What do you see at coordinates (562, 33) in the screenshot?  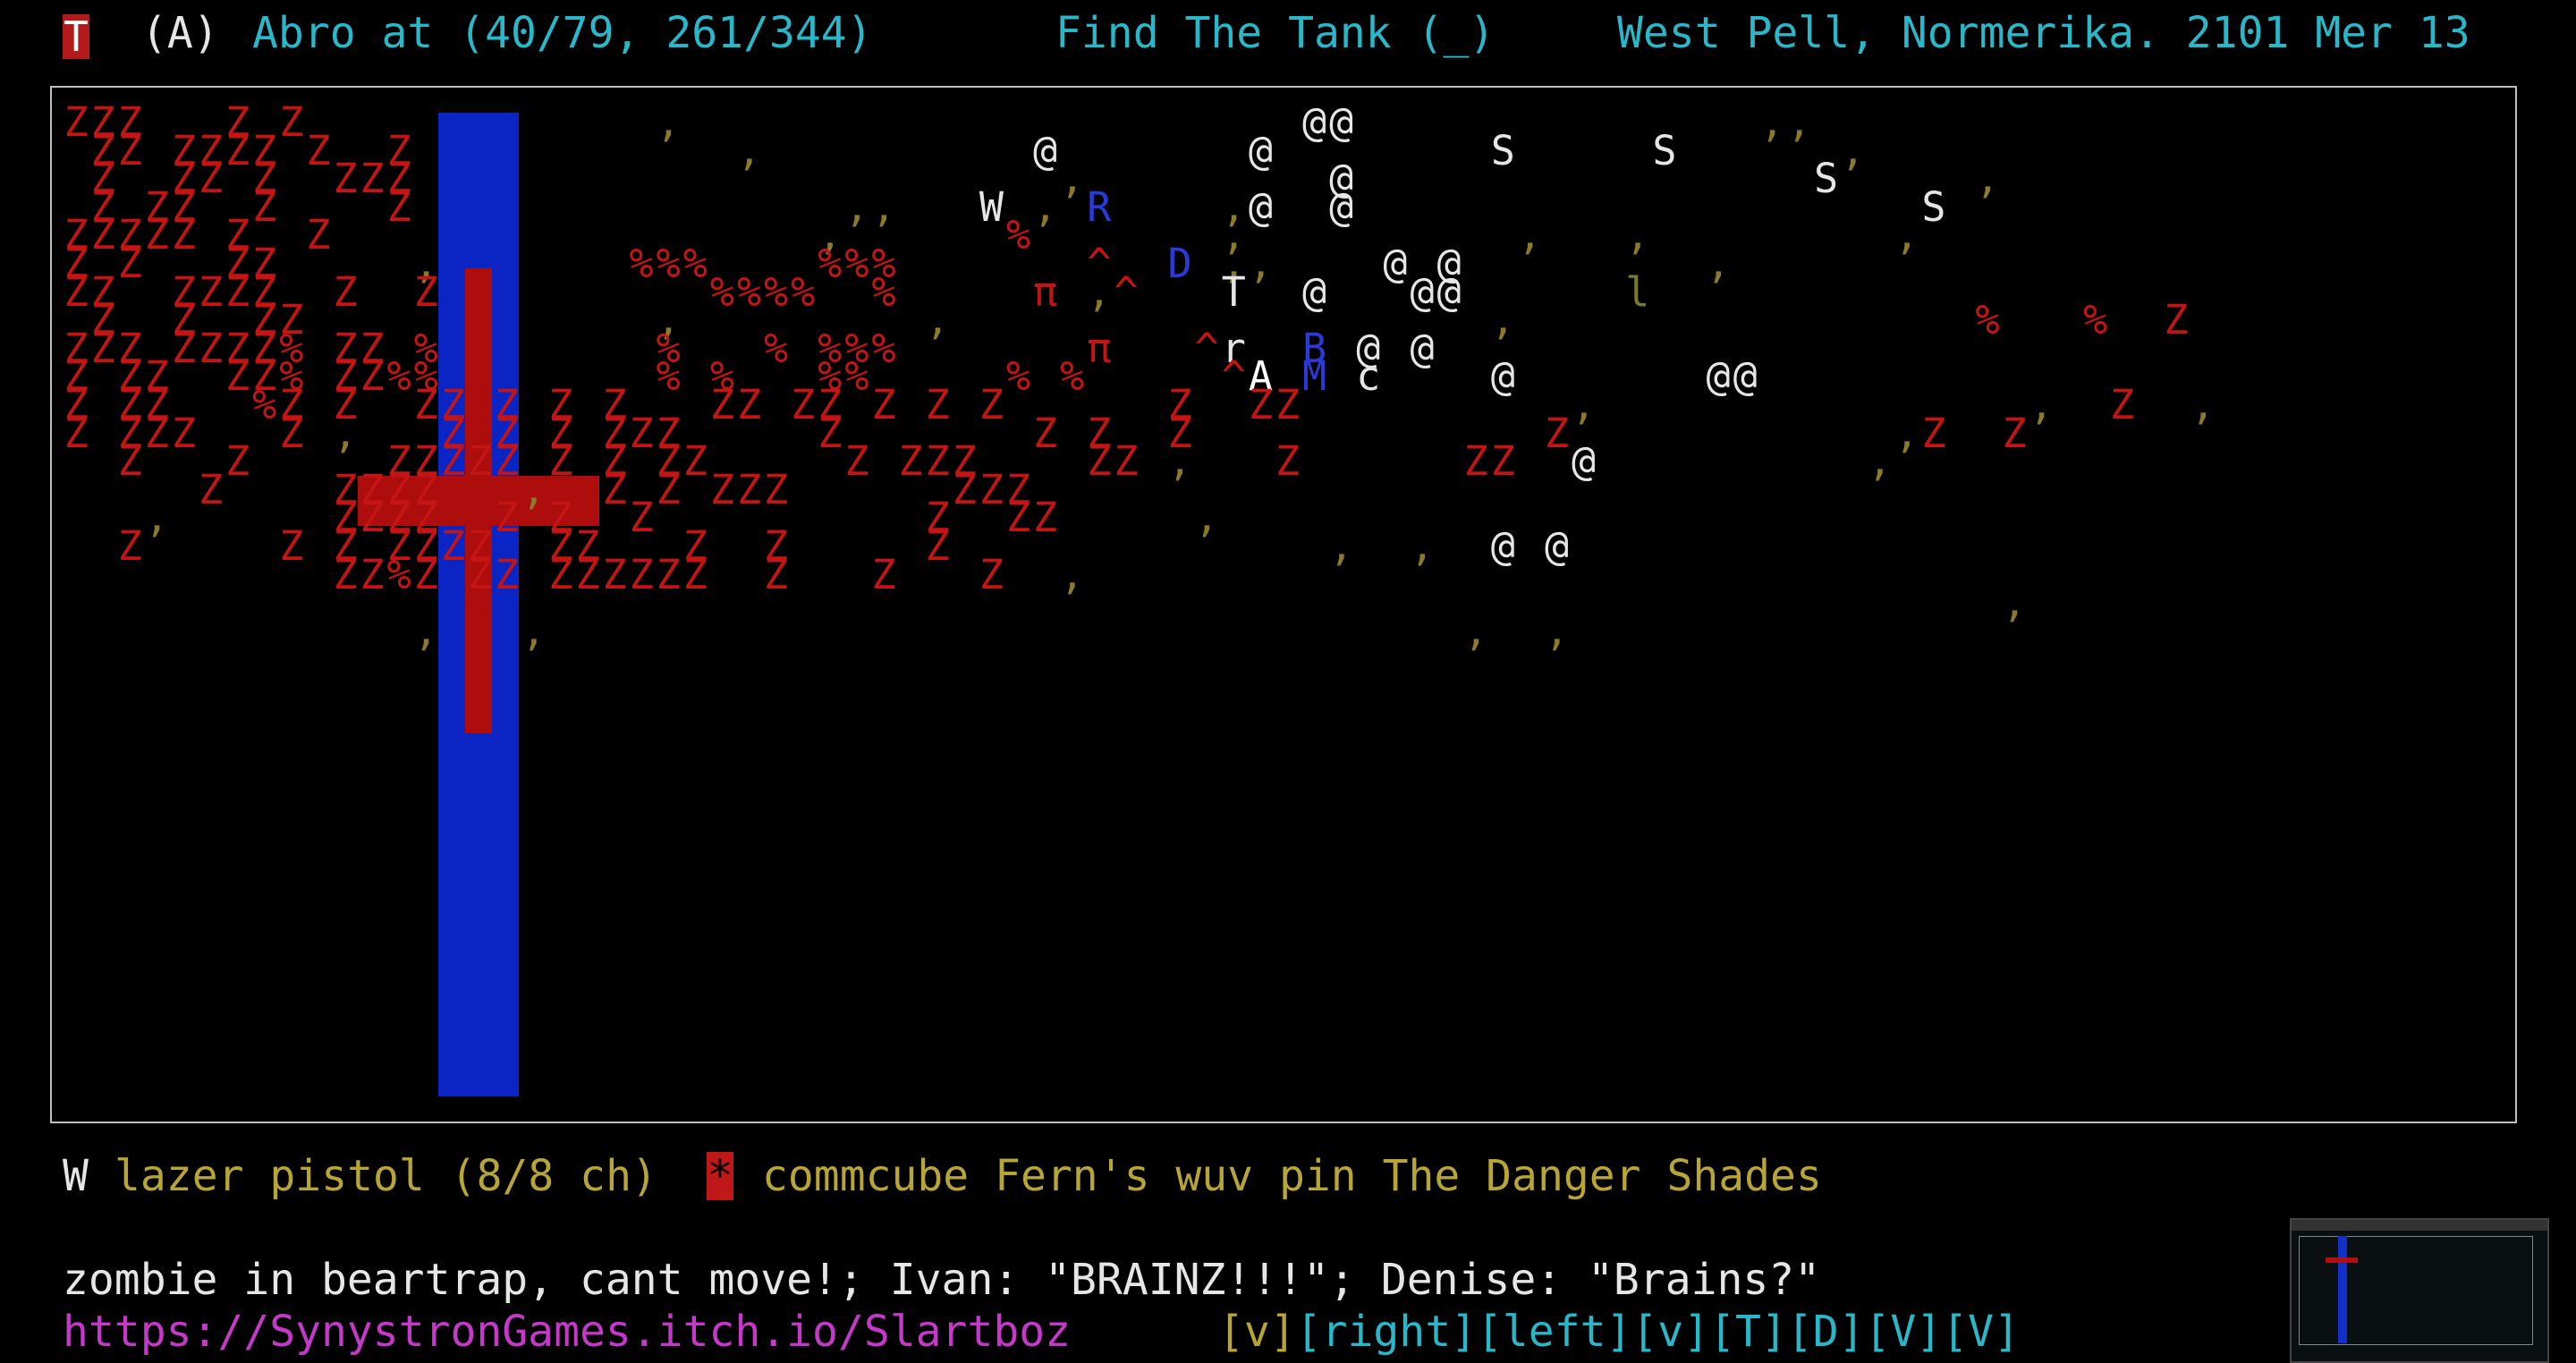 I see `player-location: Abro at (40/79, 261/344)` at bounding box center [562, 33].